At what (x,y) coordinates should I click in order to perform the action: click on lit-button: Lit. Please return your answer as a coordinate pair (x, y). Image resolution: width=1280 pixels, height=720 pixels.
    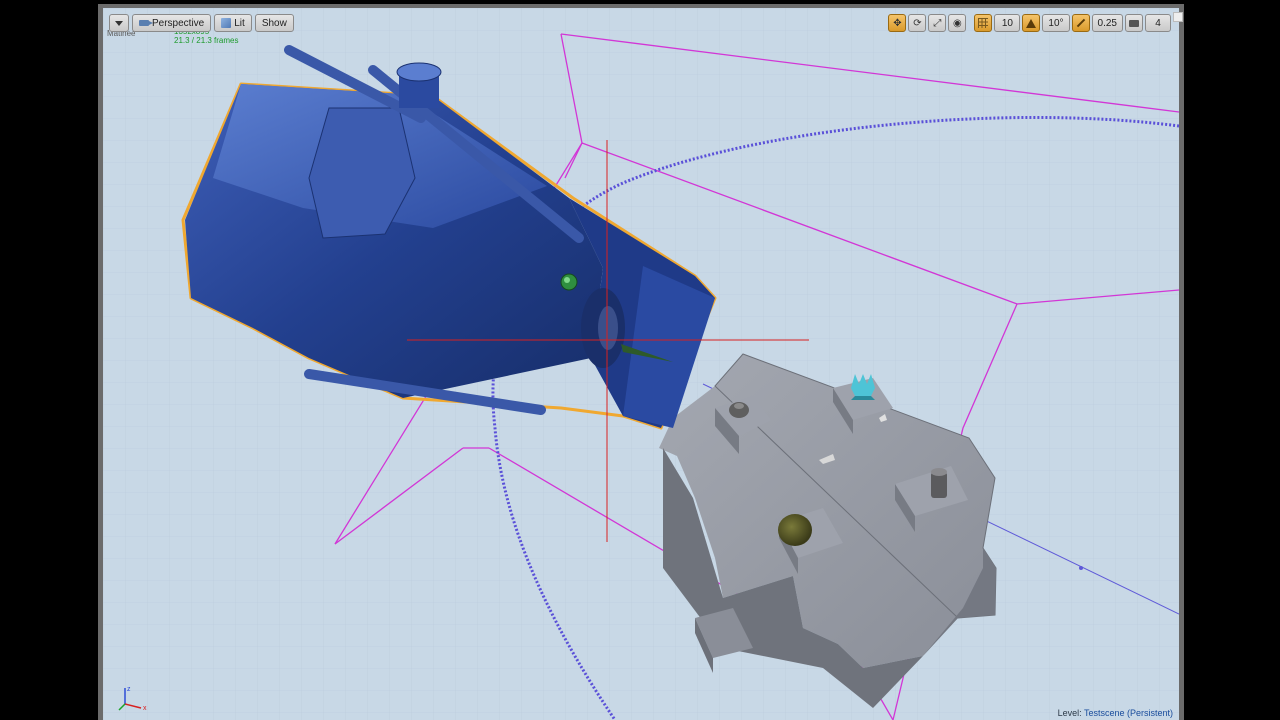
    Looking at the image, I should click on (233, 23).